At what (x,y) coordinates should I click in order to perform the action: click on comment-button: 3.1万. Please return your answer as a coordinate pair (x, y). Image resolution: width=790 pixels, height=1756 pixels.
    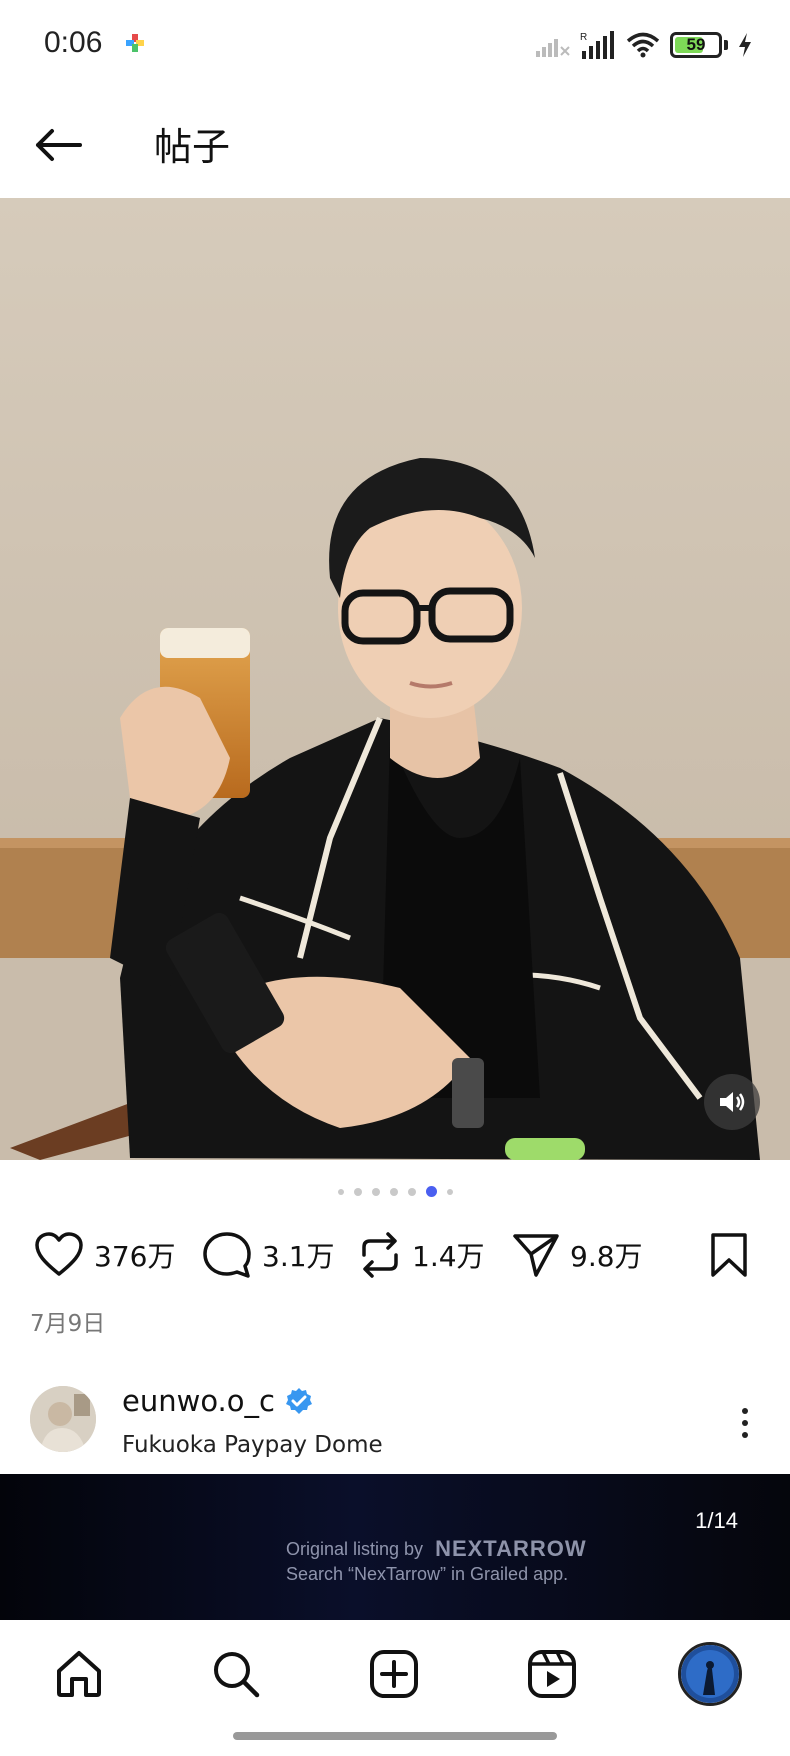
    Looking at the image, I should click on (268, 1255).